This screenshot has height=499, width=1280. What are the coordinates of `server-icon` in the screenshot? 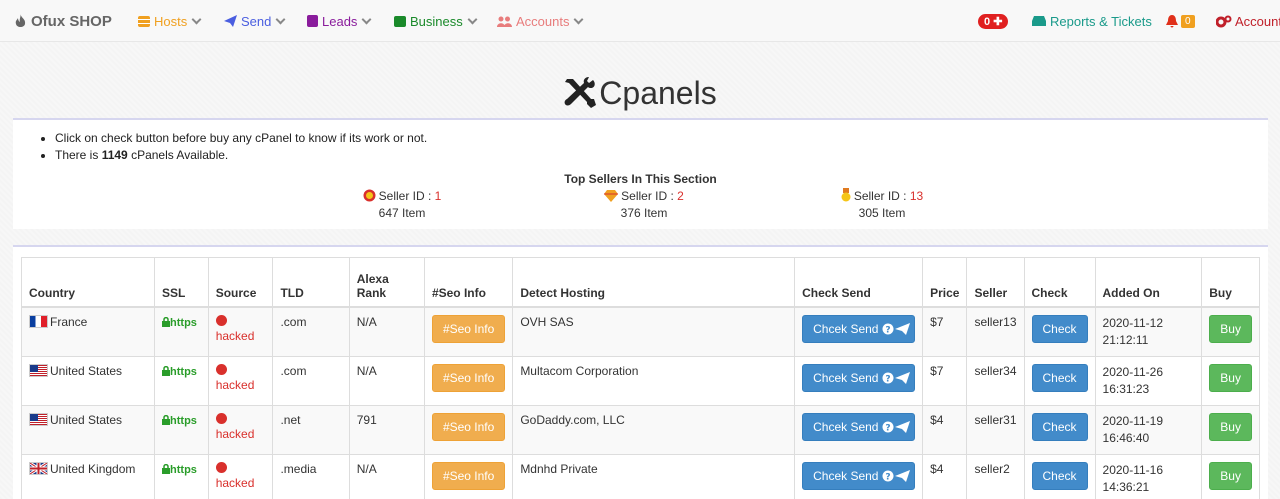 It's located at (144, 21).